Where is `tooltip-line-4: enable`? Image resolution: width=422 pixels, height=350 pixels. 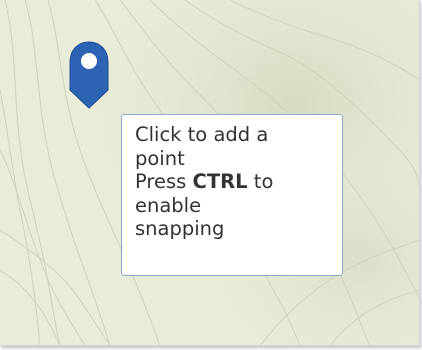 tooltip-line-4: enable is located at coordinates (168, 205).